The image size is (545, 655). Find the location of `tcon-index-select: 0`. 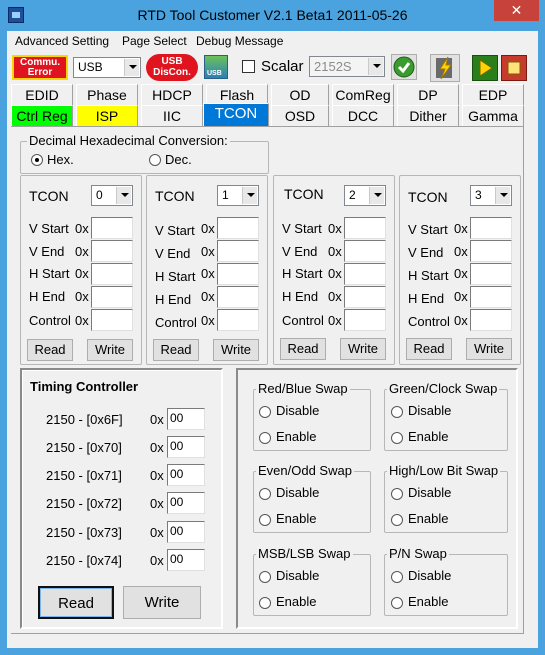

tcon-index-select: 0 is located at coordinates (112, 195).